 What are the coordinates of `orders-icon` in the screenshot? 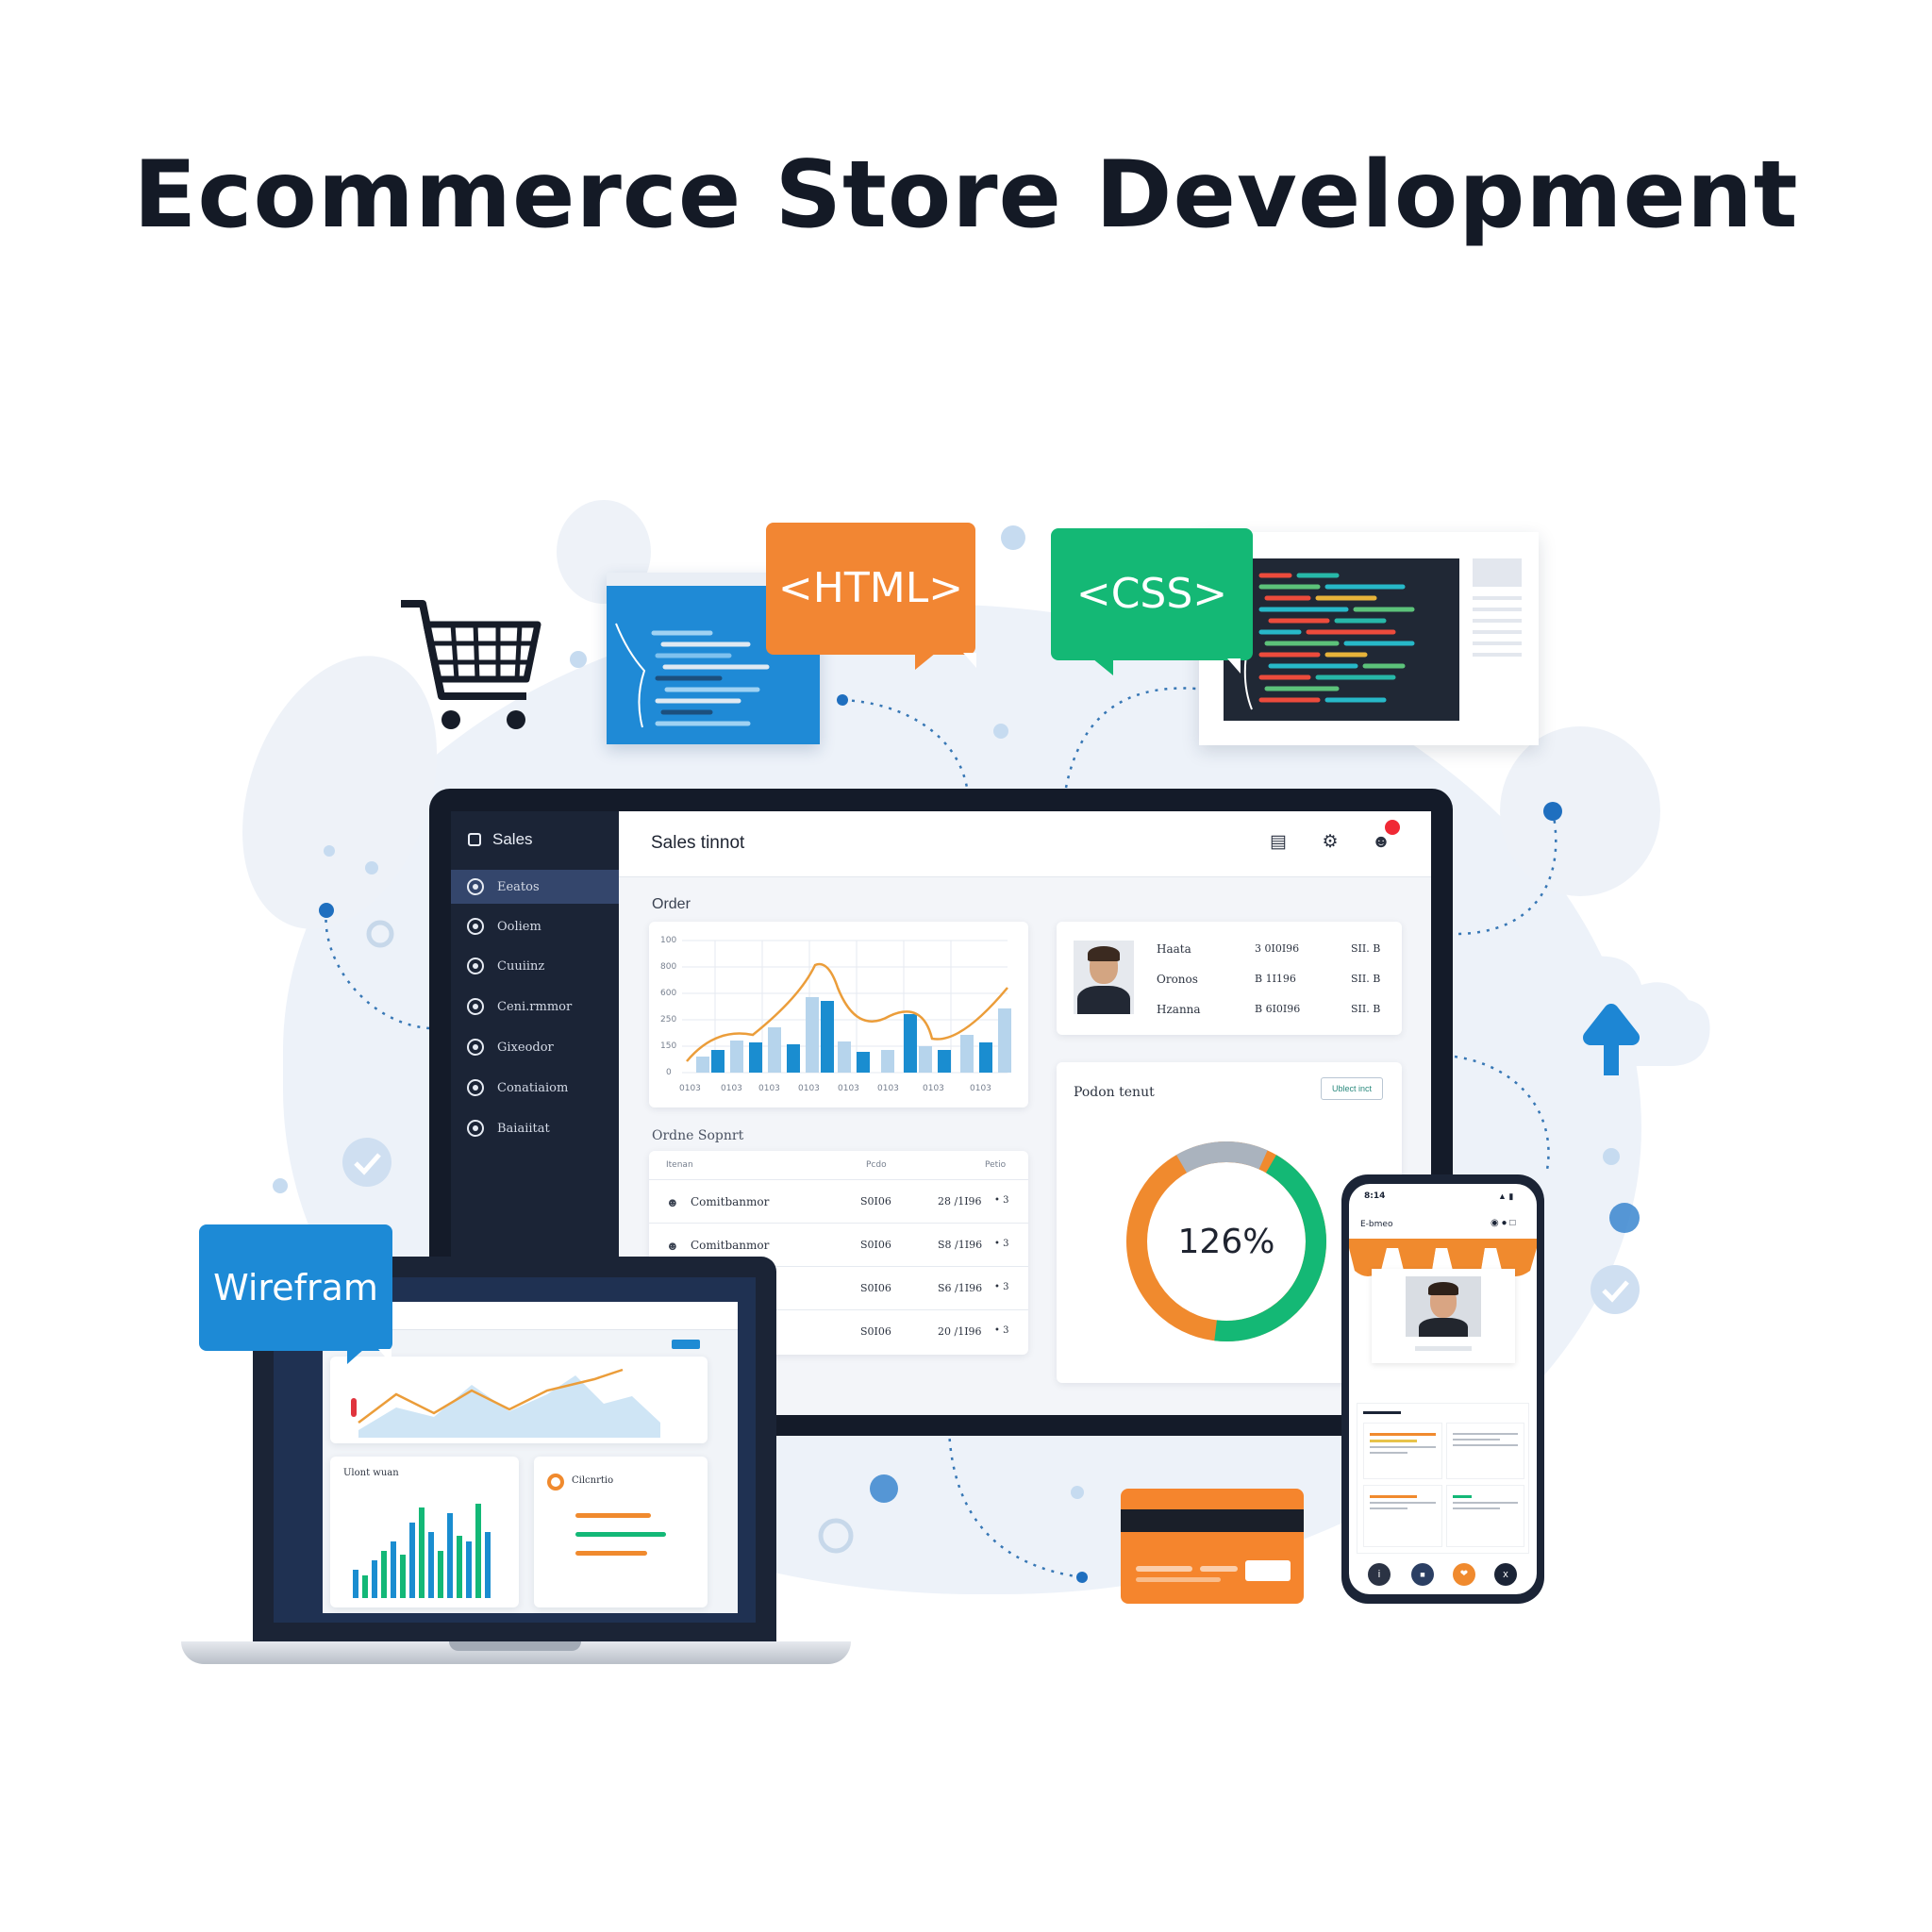 It's located at (475, 926).